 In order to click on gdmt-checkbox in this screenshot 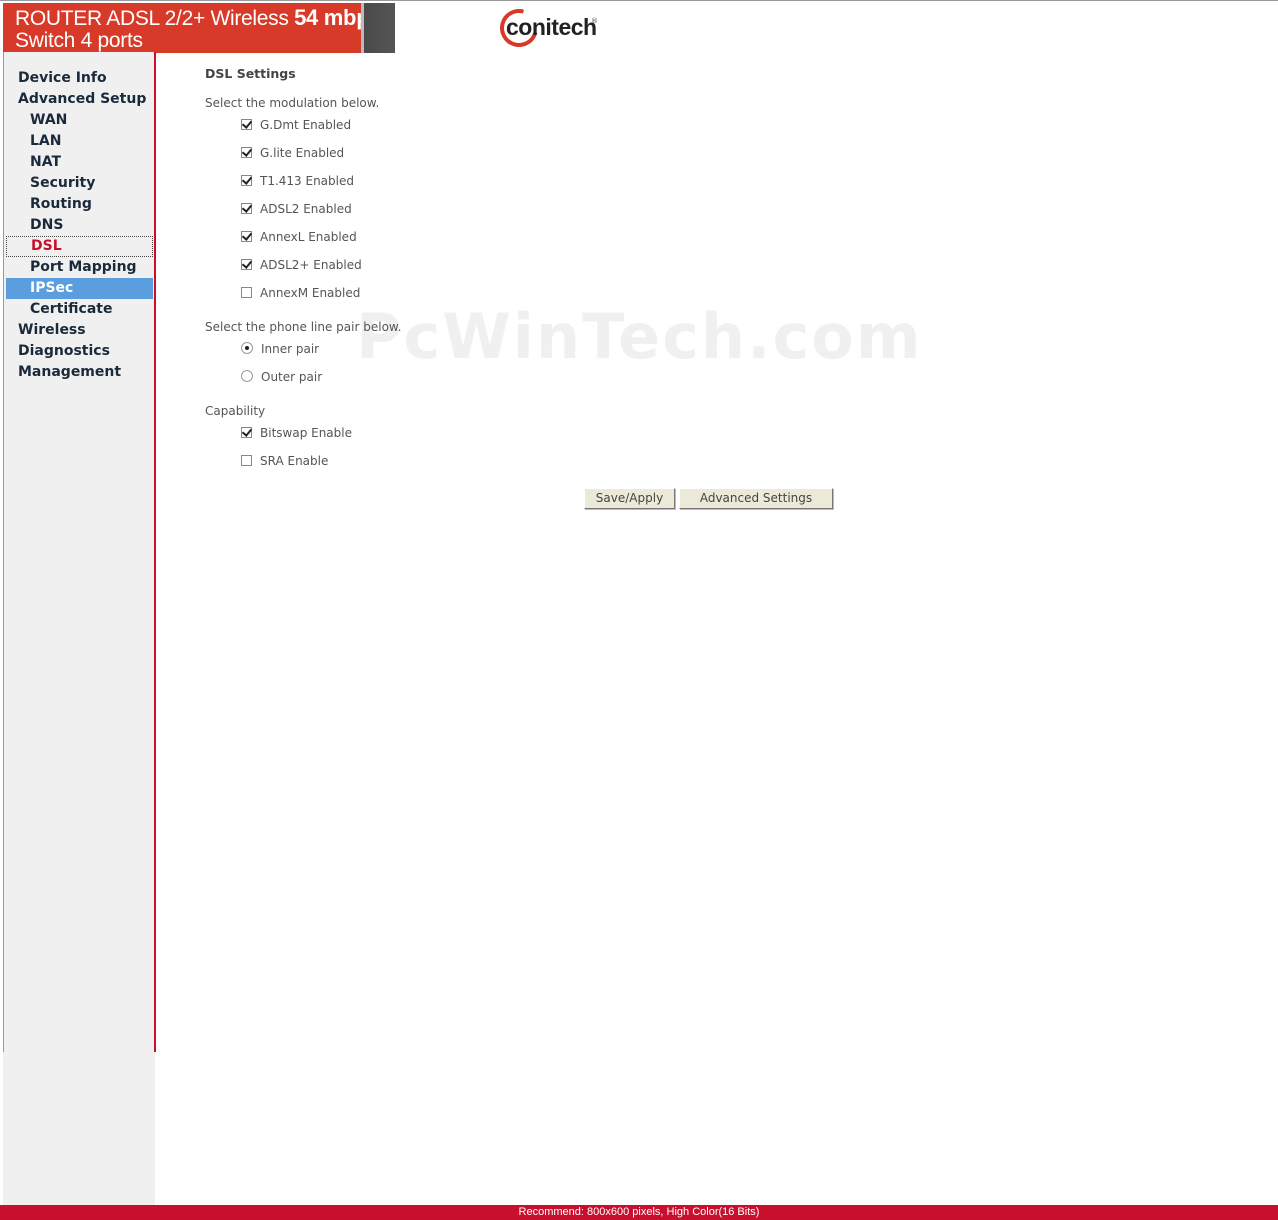, I will do `click(246, 124)`.